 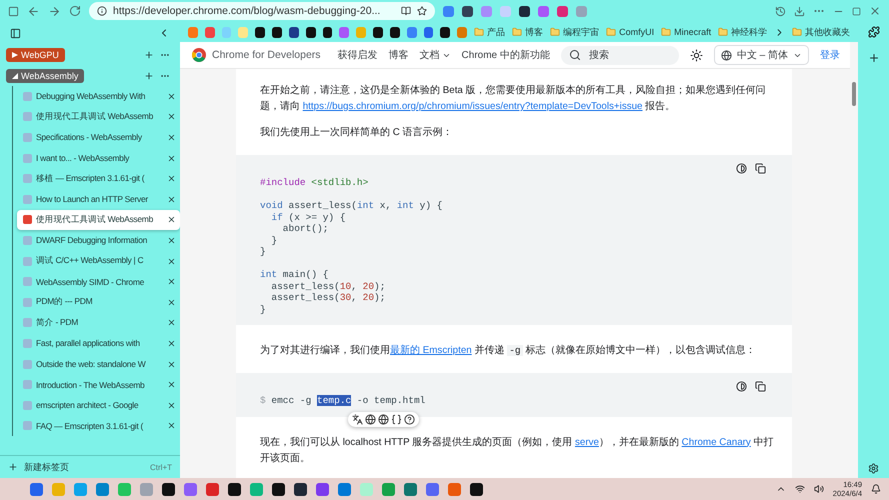 What do you see at coordinates (33, 11) in the screenshot?
I see `back-icon` at bounding box center [33, 11].